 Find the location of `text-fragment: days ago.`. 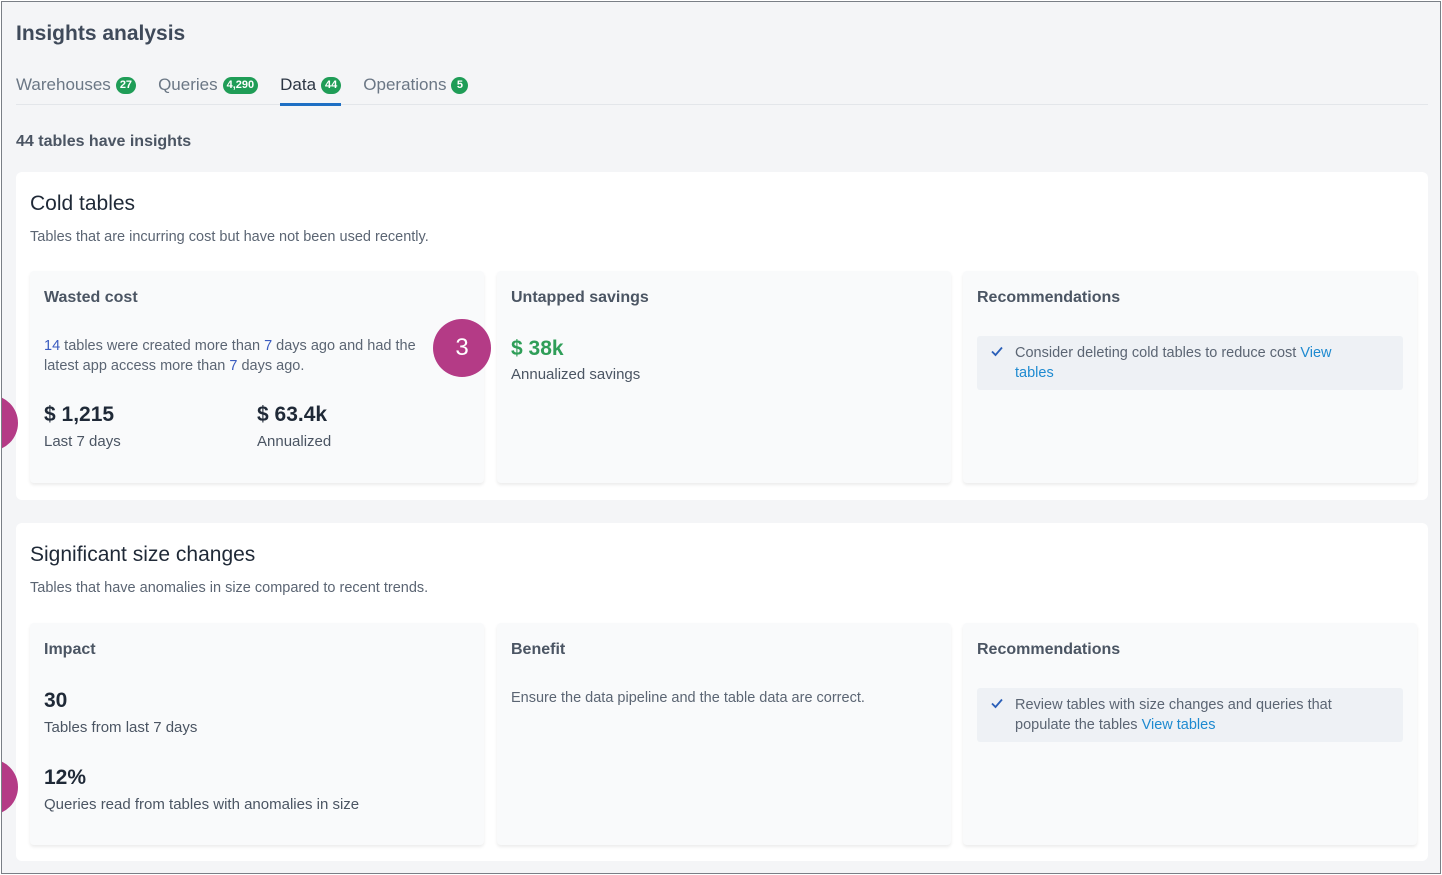

text-fragment: days ago. is located at coordinates (271, 366).